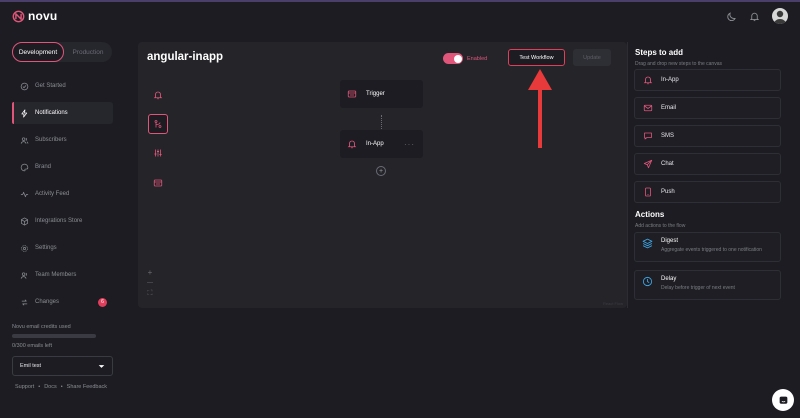 This screenshot has height=418, width=800. I want to click on sidebar-item-get-started: Get Started, so click(62, 86).